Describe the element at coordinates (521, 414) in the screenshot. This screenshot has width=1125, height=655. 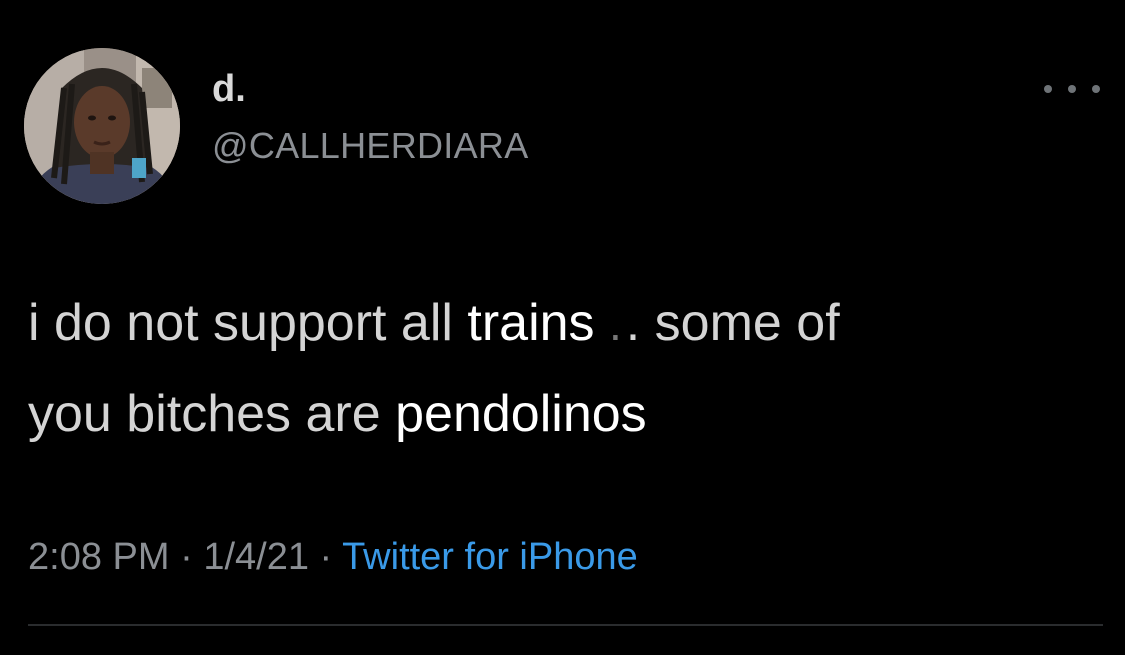
I see `edited-word-pendolinos: pendolinos` at that location.